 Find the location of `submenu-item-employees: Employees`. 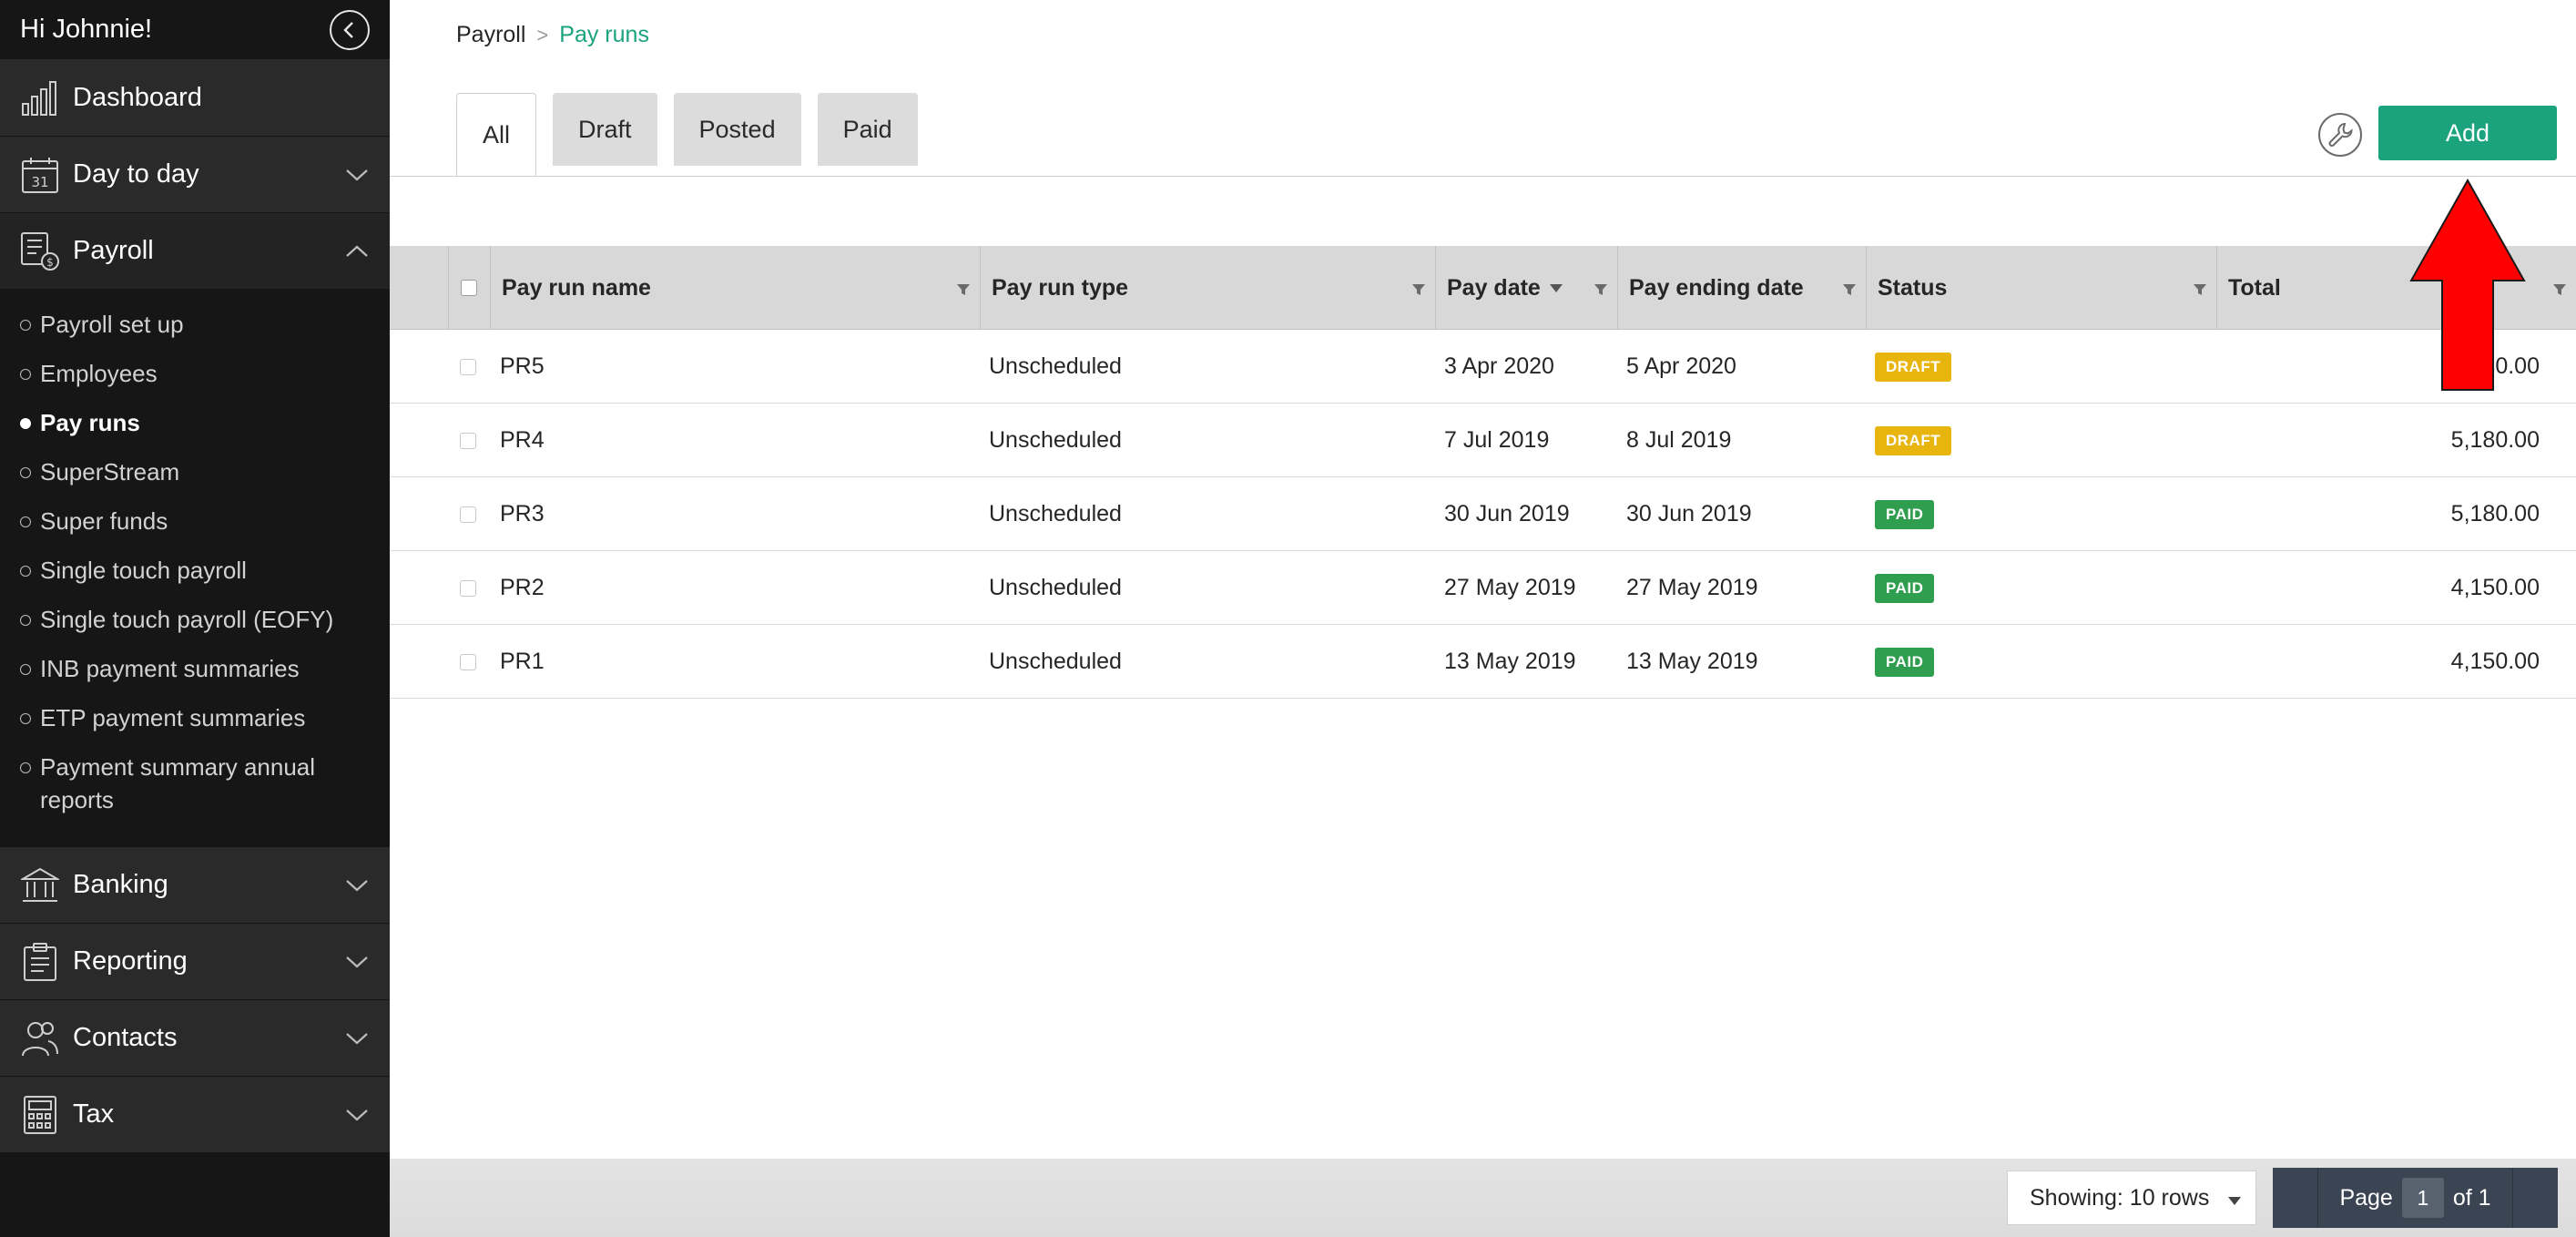

submenu-item-employees: Employees is located at coordinates (195, 373).